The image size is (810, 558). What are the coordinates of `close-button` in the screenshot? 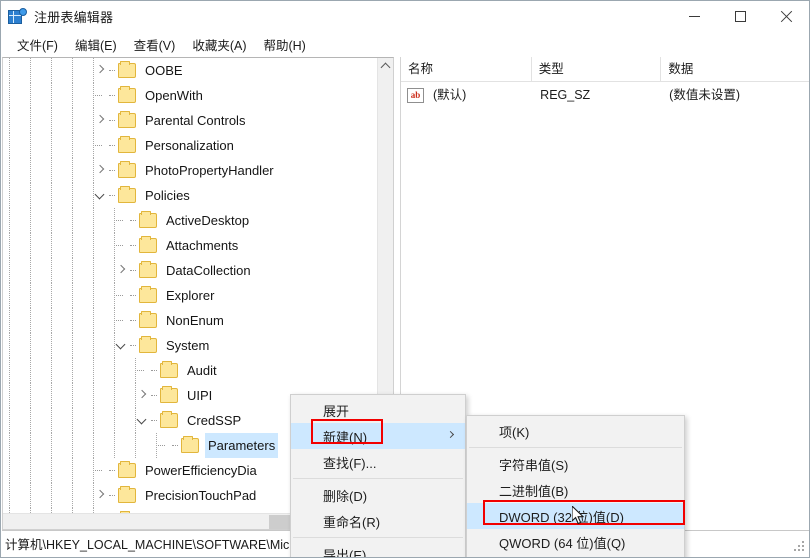 It's located at (786, 16).